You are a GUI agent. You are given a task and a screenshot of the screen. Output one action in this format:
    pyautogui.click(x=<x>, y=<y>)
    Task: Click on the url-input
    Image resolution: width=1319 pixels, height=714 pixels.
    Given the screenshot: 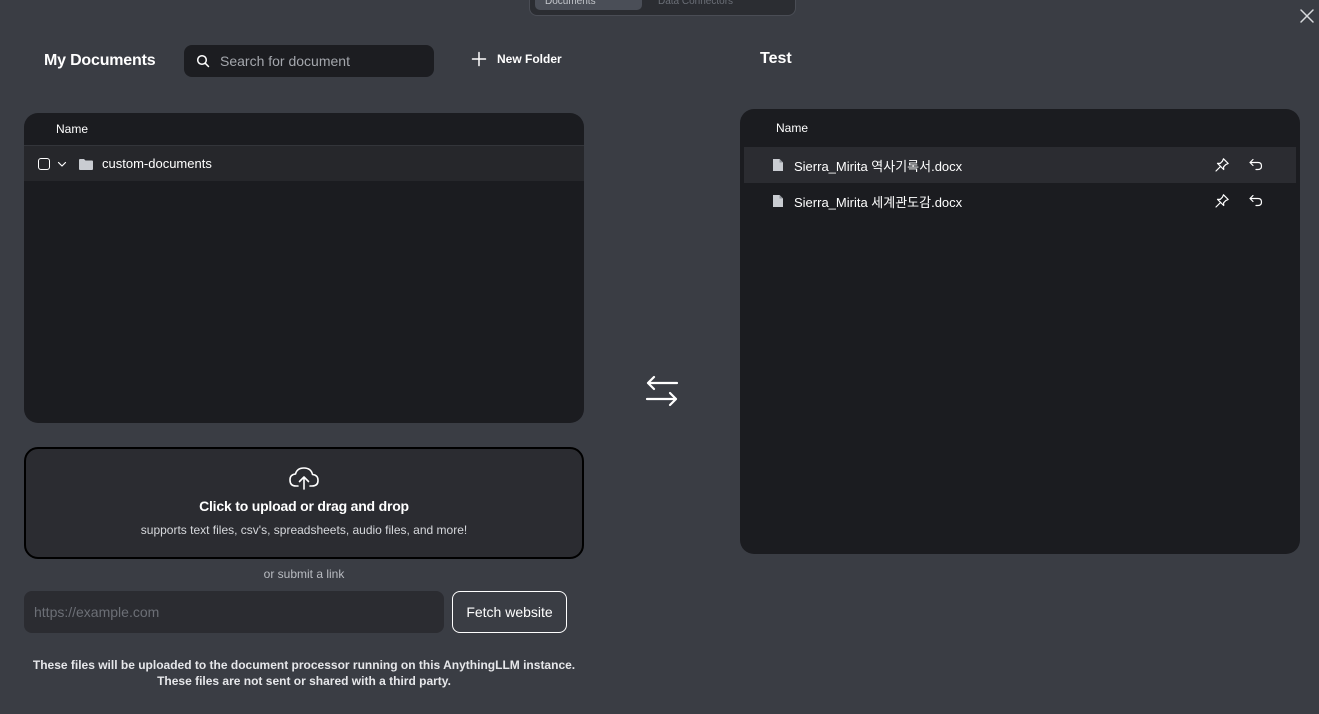 What is the action you would take?
    pyautogui.click(x=234, y=612)
    